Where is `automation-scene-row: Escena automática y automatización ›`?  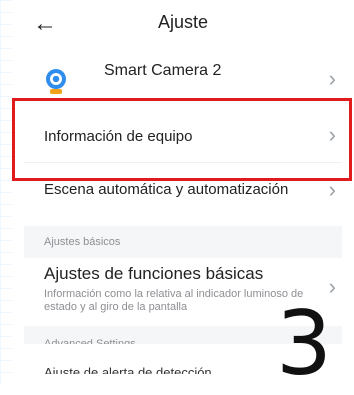 automation-scene-row: Escena automática y automatización › is located at coordinates (183, 190).